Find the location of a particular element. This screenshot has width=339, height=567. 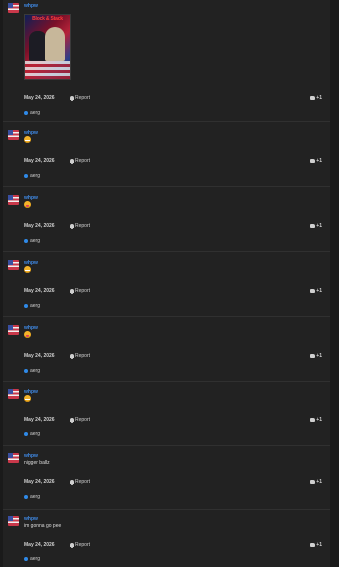

image-attachment: Block & Stack is located at coordinates (47, 47).